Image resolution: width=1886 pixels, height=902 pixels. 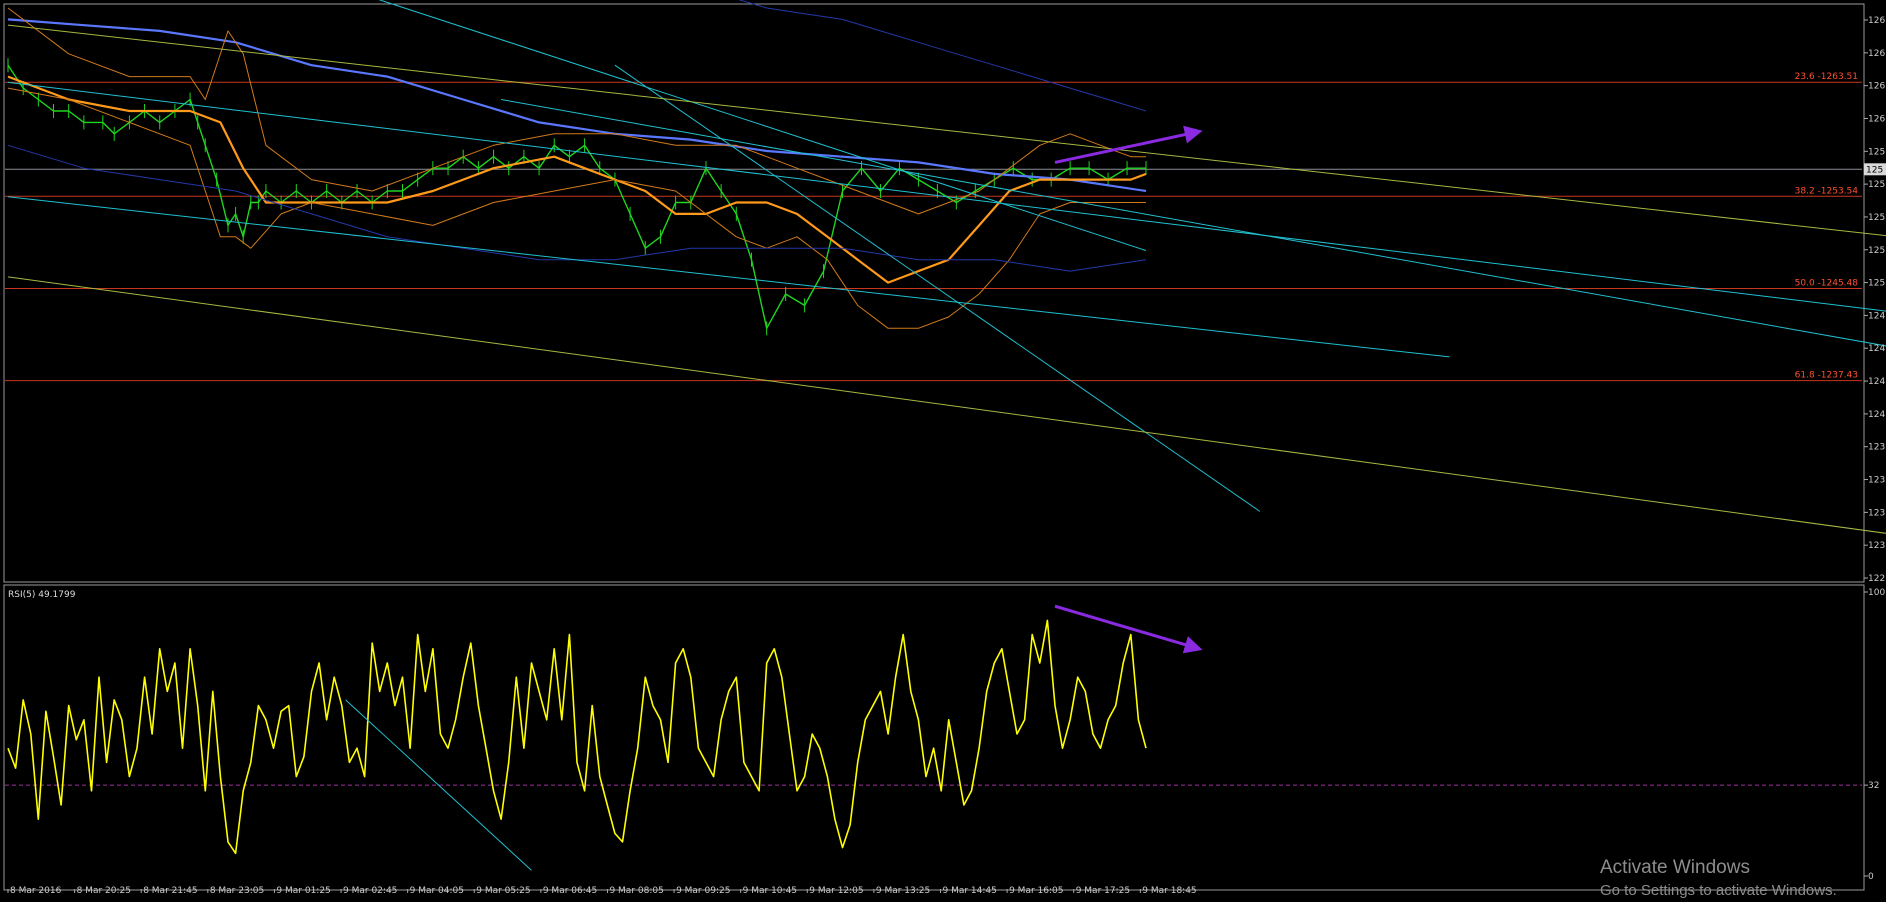 I want to click on time-tick-label: 8 Mar 23:05, so click(x=237, y=890).